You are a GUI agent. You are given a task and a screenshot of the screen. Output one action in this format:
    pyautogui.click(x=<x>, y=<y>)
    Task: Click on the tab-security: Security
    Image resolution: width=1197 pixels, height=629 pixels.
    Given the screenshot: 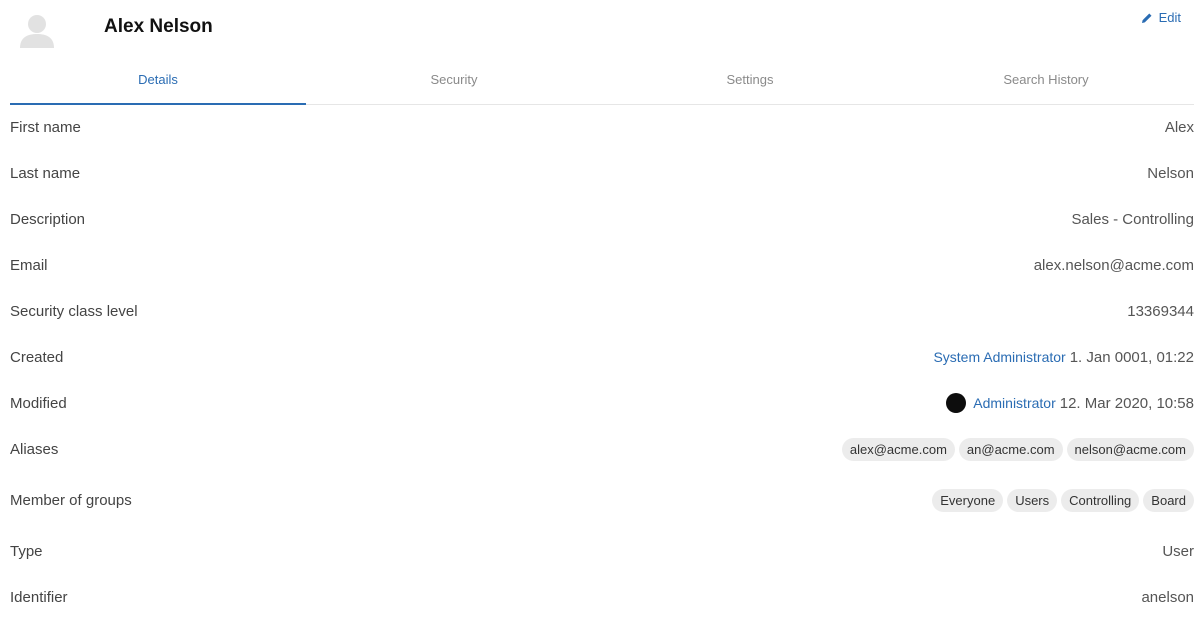 What is the action you would take?
    pyautogui.click(x=454, y=81)
    